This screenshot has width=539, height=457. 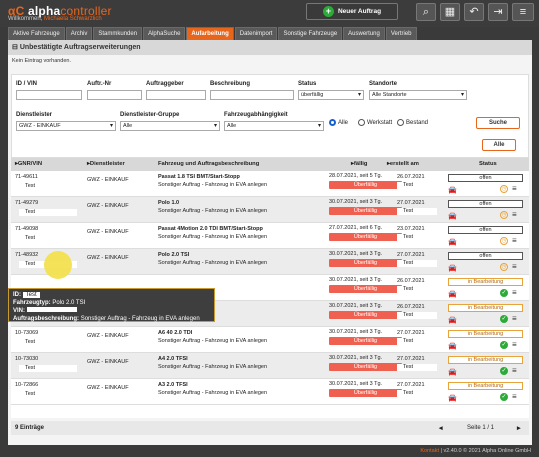 I want to click on tab-stammkunden: Stammkunden, so click(x=118, y=33).